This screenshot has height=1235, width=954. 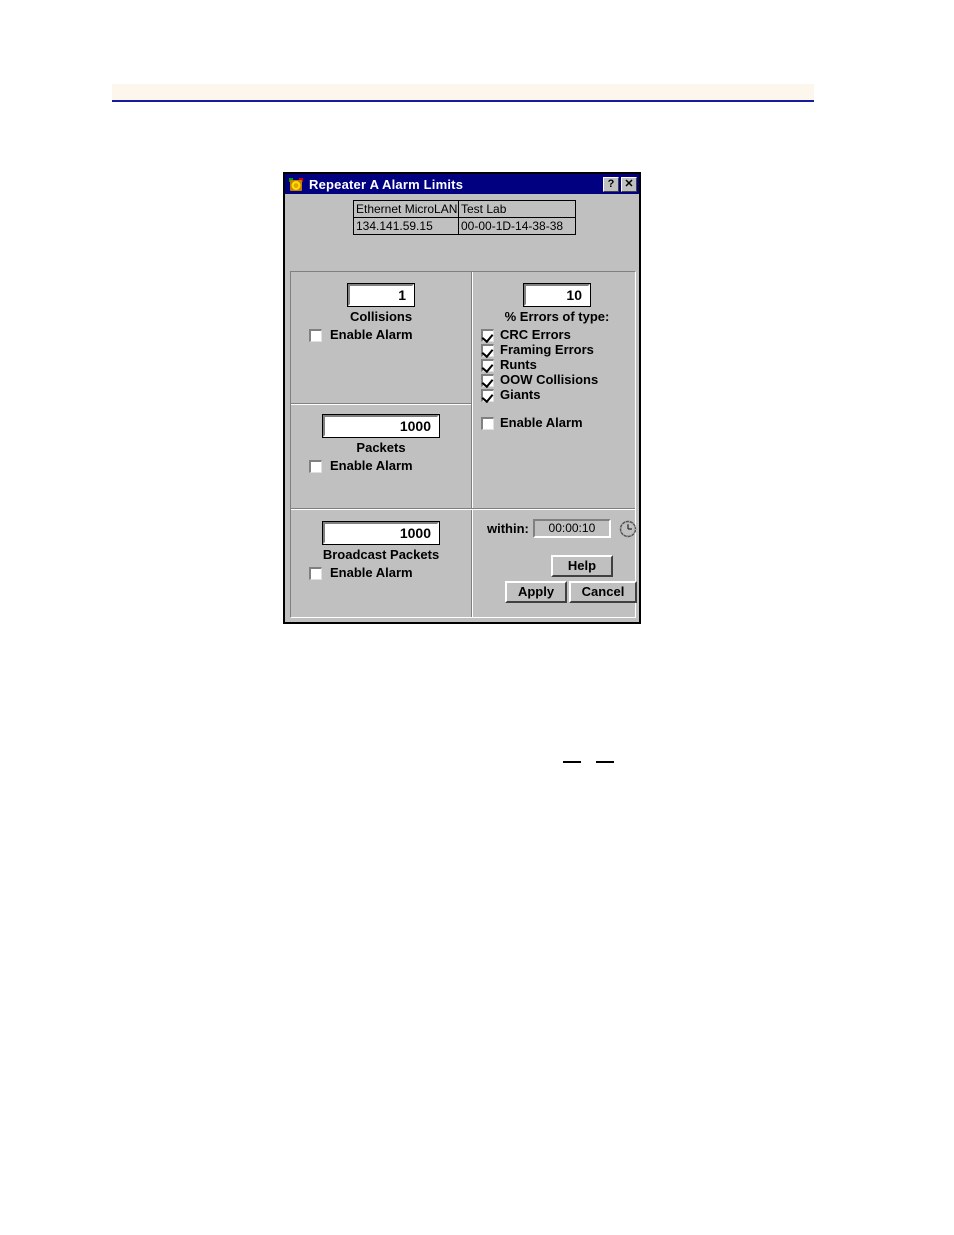 What do you see at coordinates (628, 529) in the screenshot?
I see `clock-icon` at bounding box center [628, 529].